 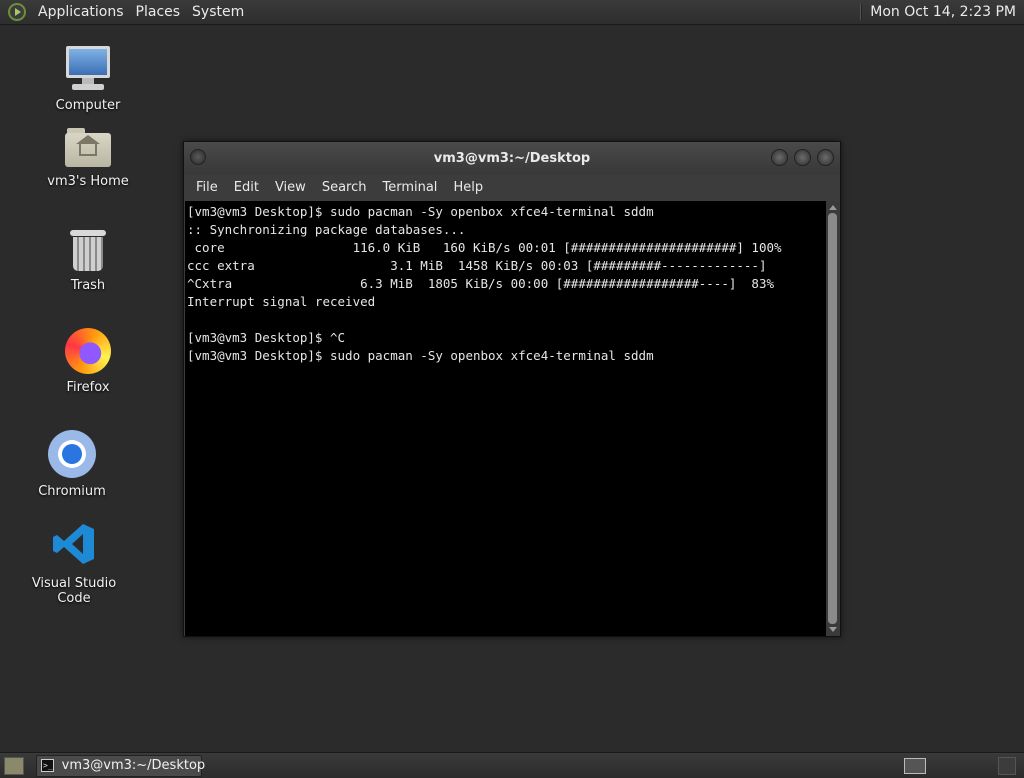 I want to click on menu-system: System, so click(x=218, y=12).